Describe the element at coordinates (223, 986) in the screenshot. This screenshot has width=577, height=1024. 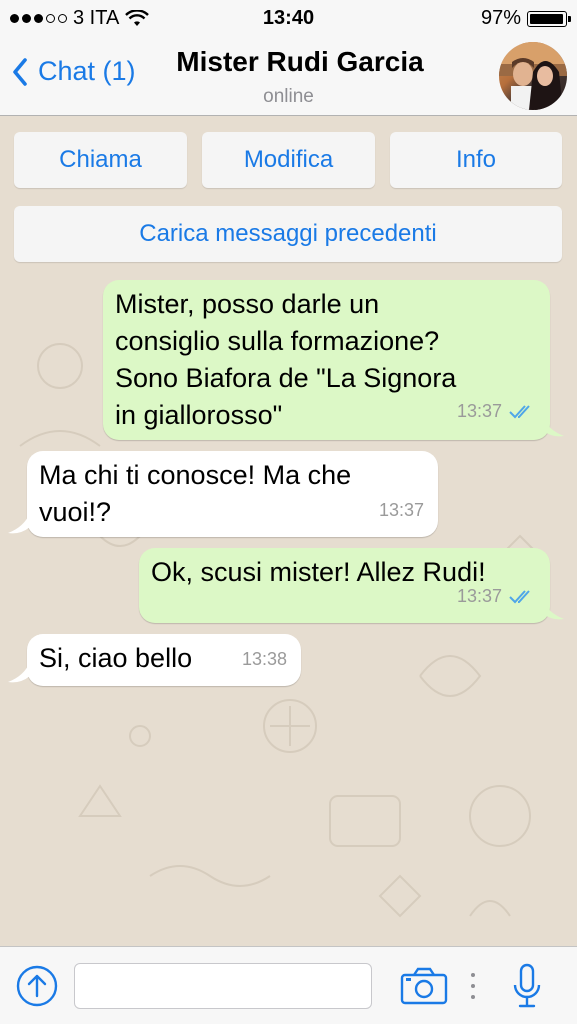
I see `message-text-field` at that location.